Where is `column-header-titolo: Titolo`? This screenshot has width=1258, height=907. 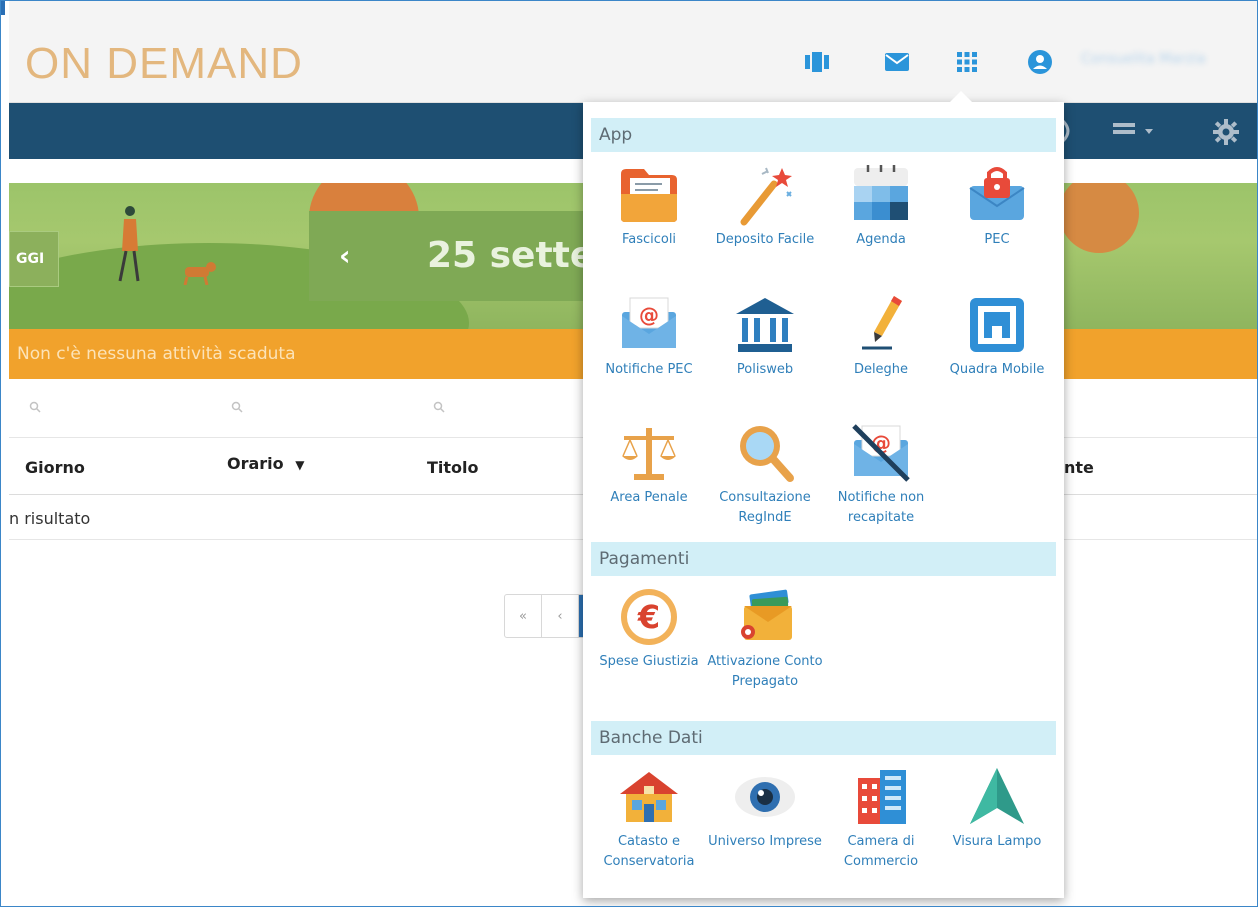 column-header-titolo: Titolo is located at coordinates (453, 467).